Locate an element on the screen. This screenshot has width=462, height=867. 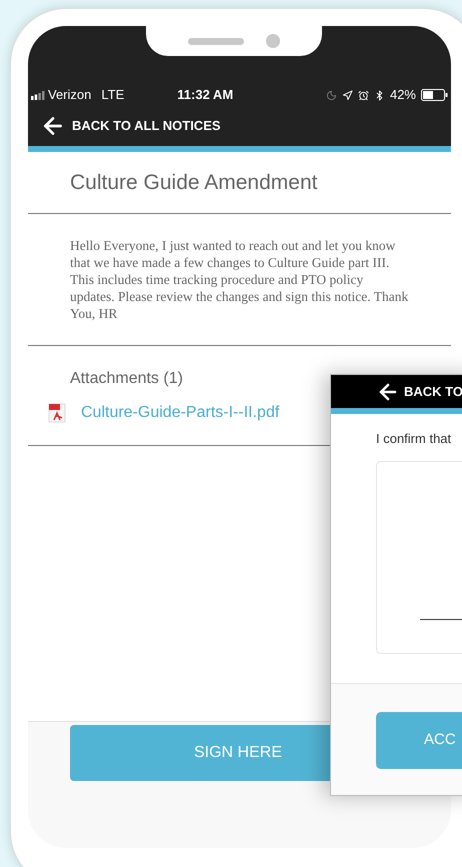
attachment-link: Culture-Guide-Parts-I--II.pdf is located at coordinates (164, 412).